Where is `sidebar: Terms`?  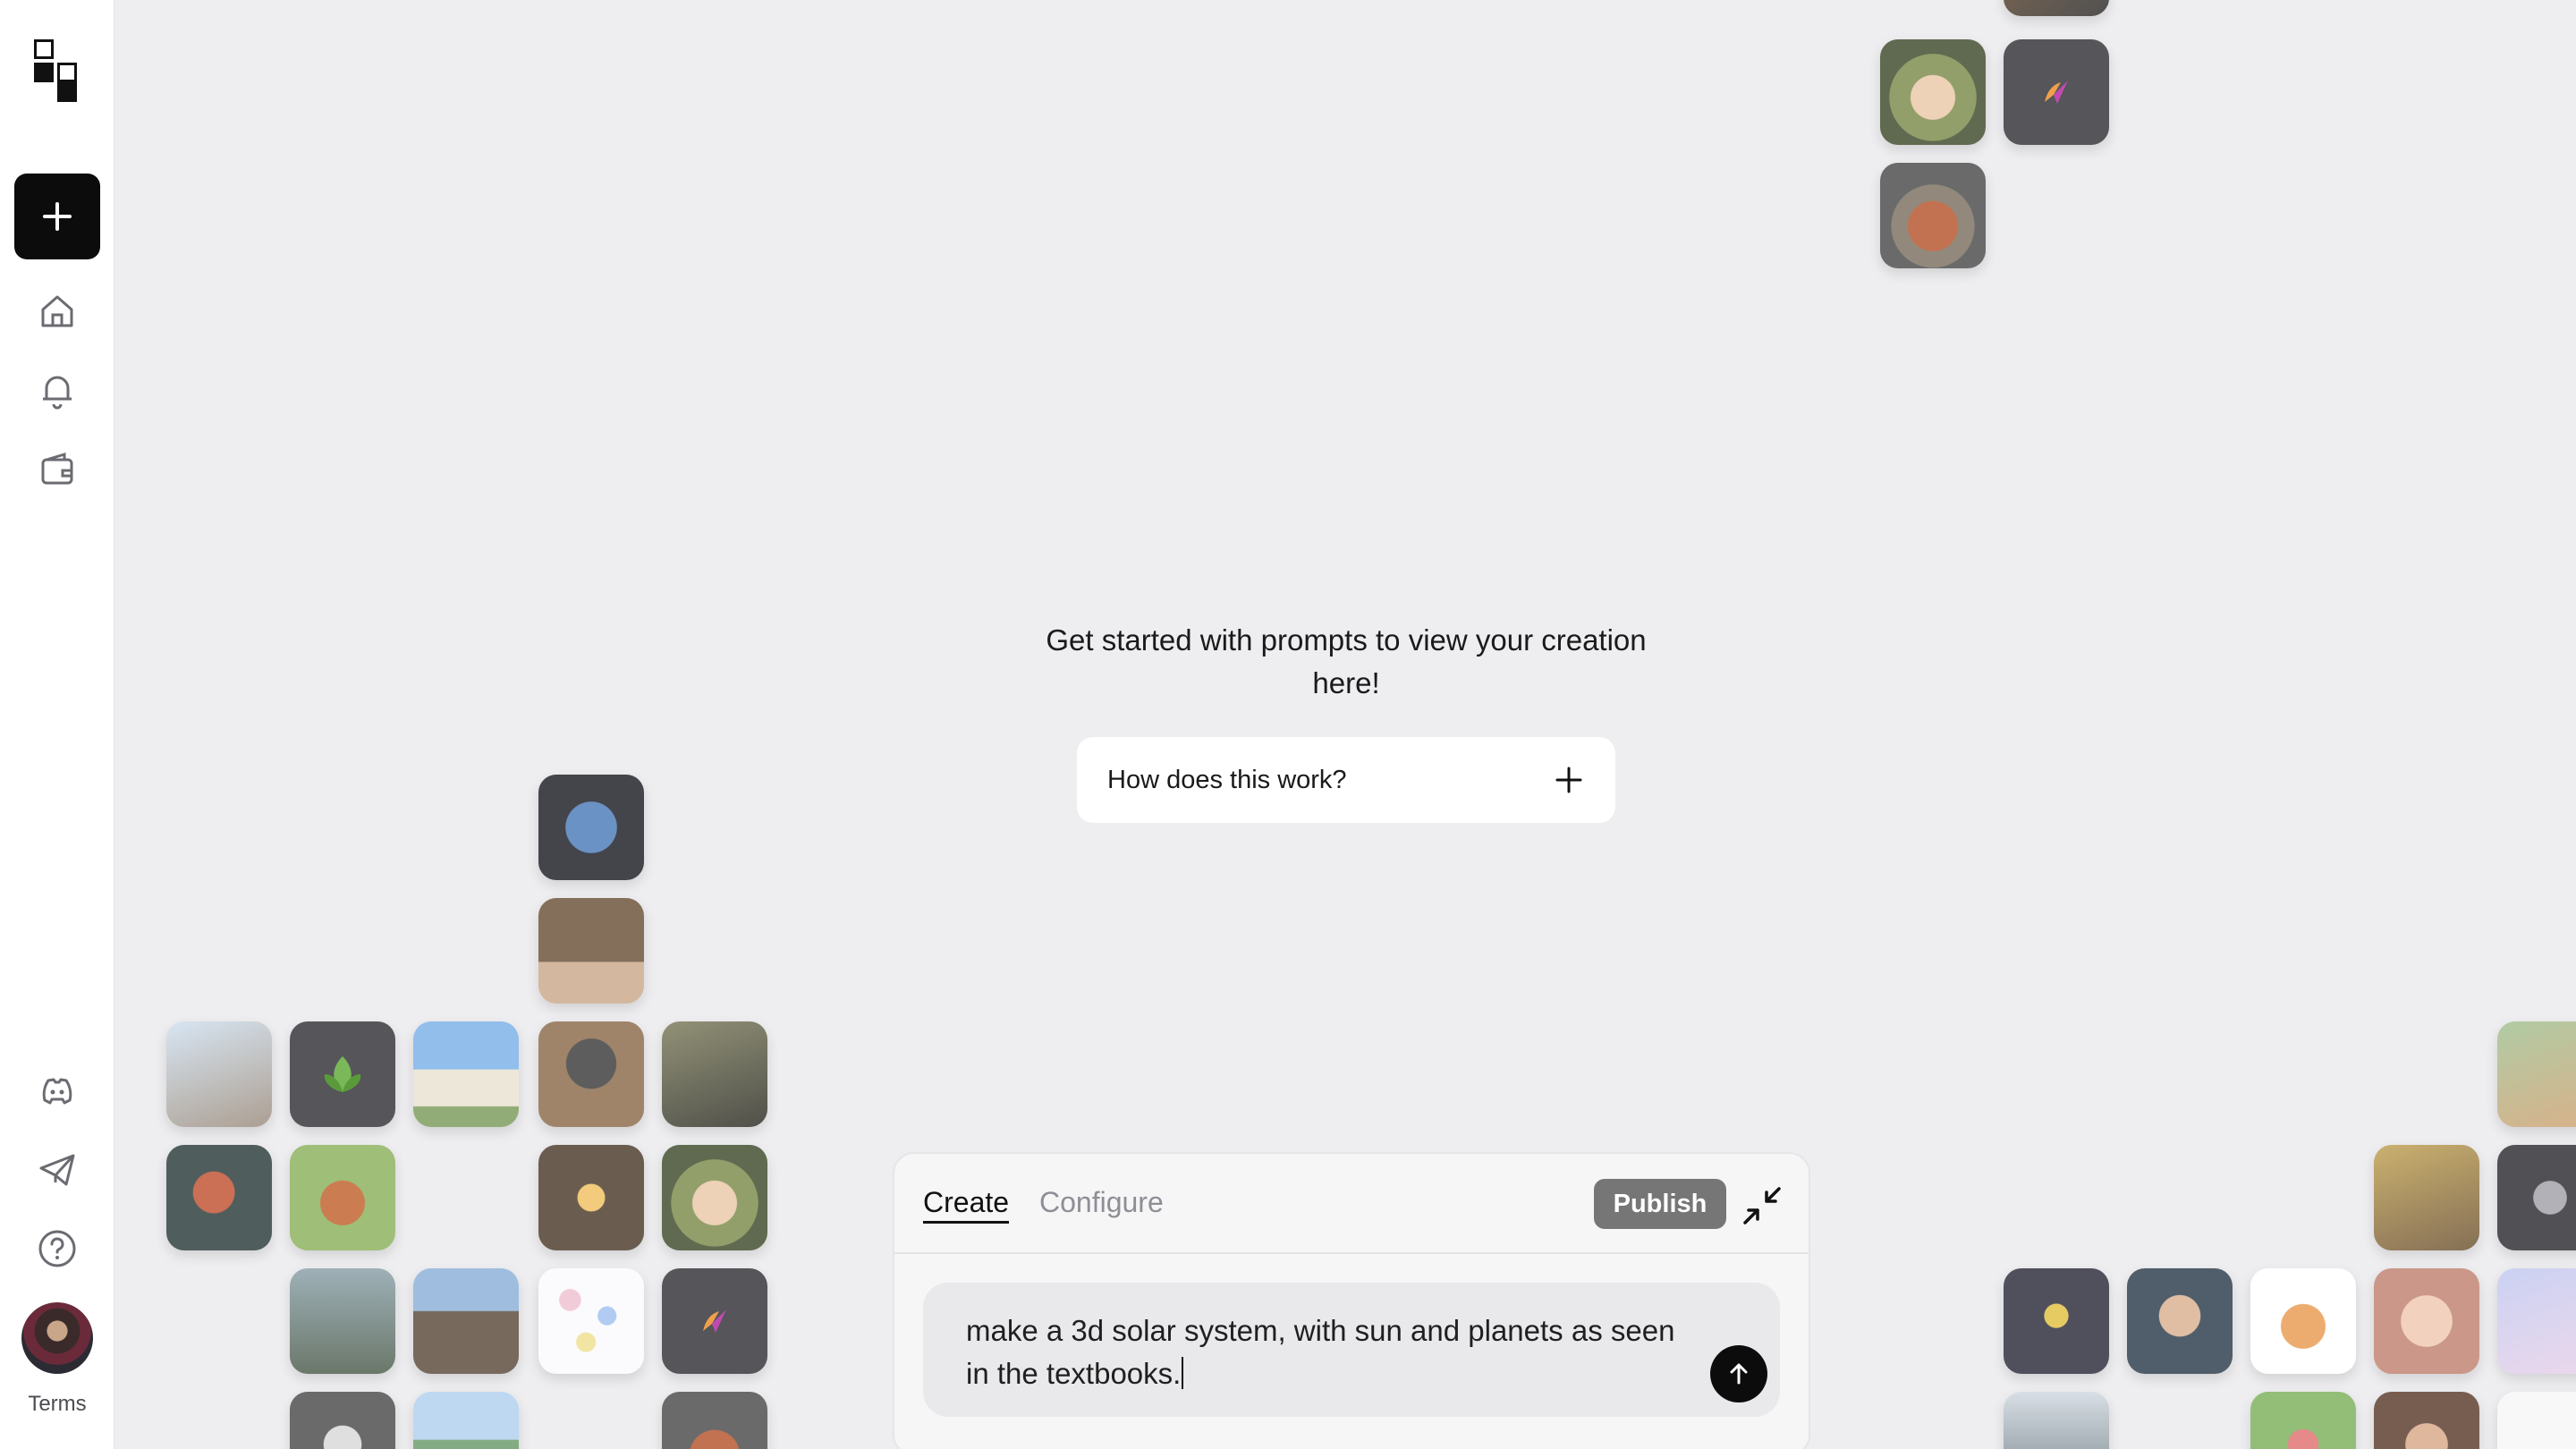
sidebar: Terms is located at coordinates (57, 724).